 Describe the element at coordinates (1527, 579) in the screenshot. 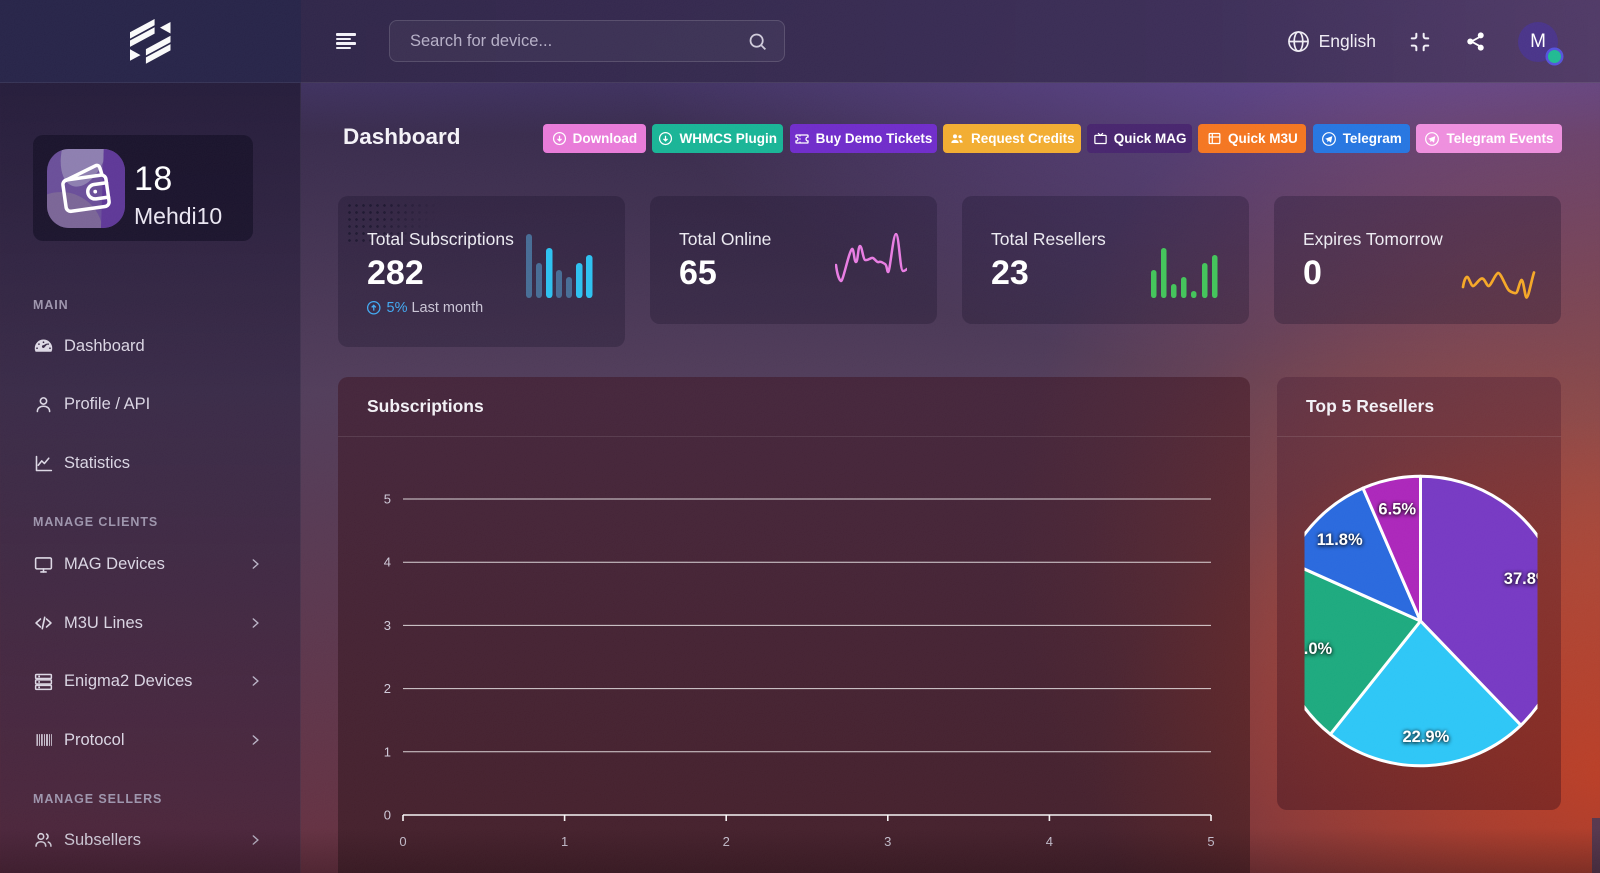

I see `svg-text: 37.8%` at that location.